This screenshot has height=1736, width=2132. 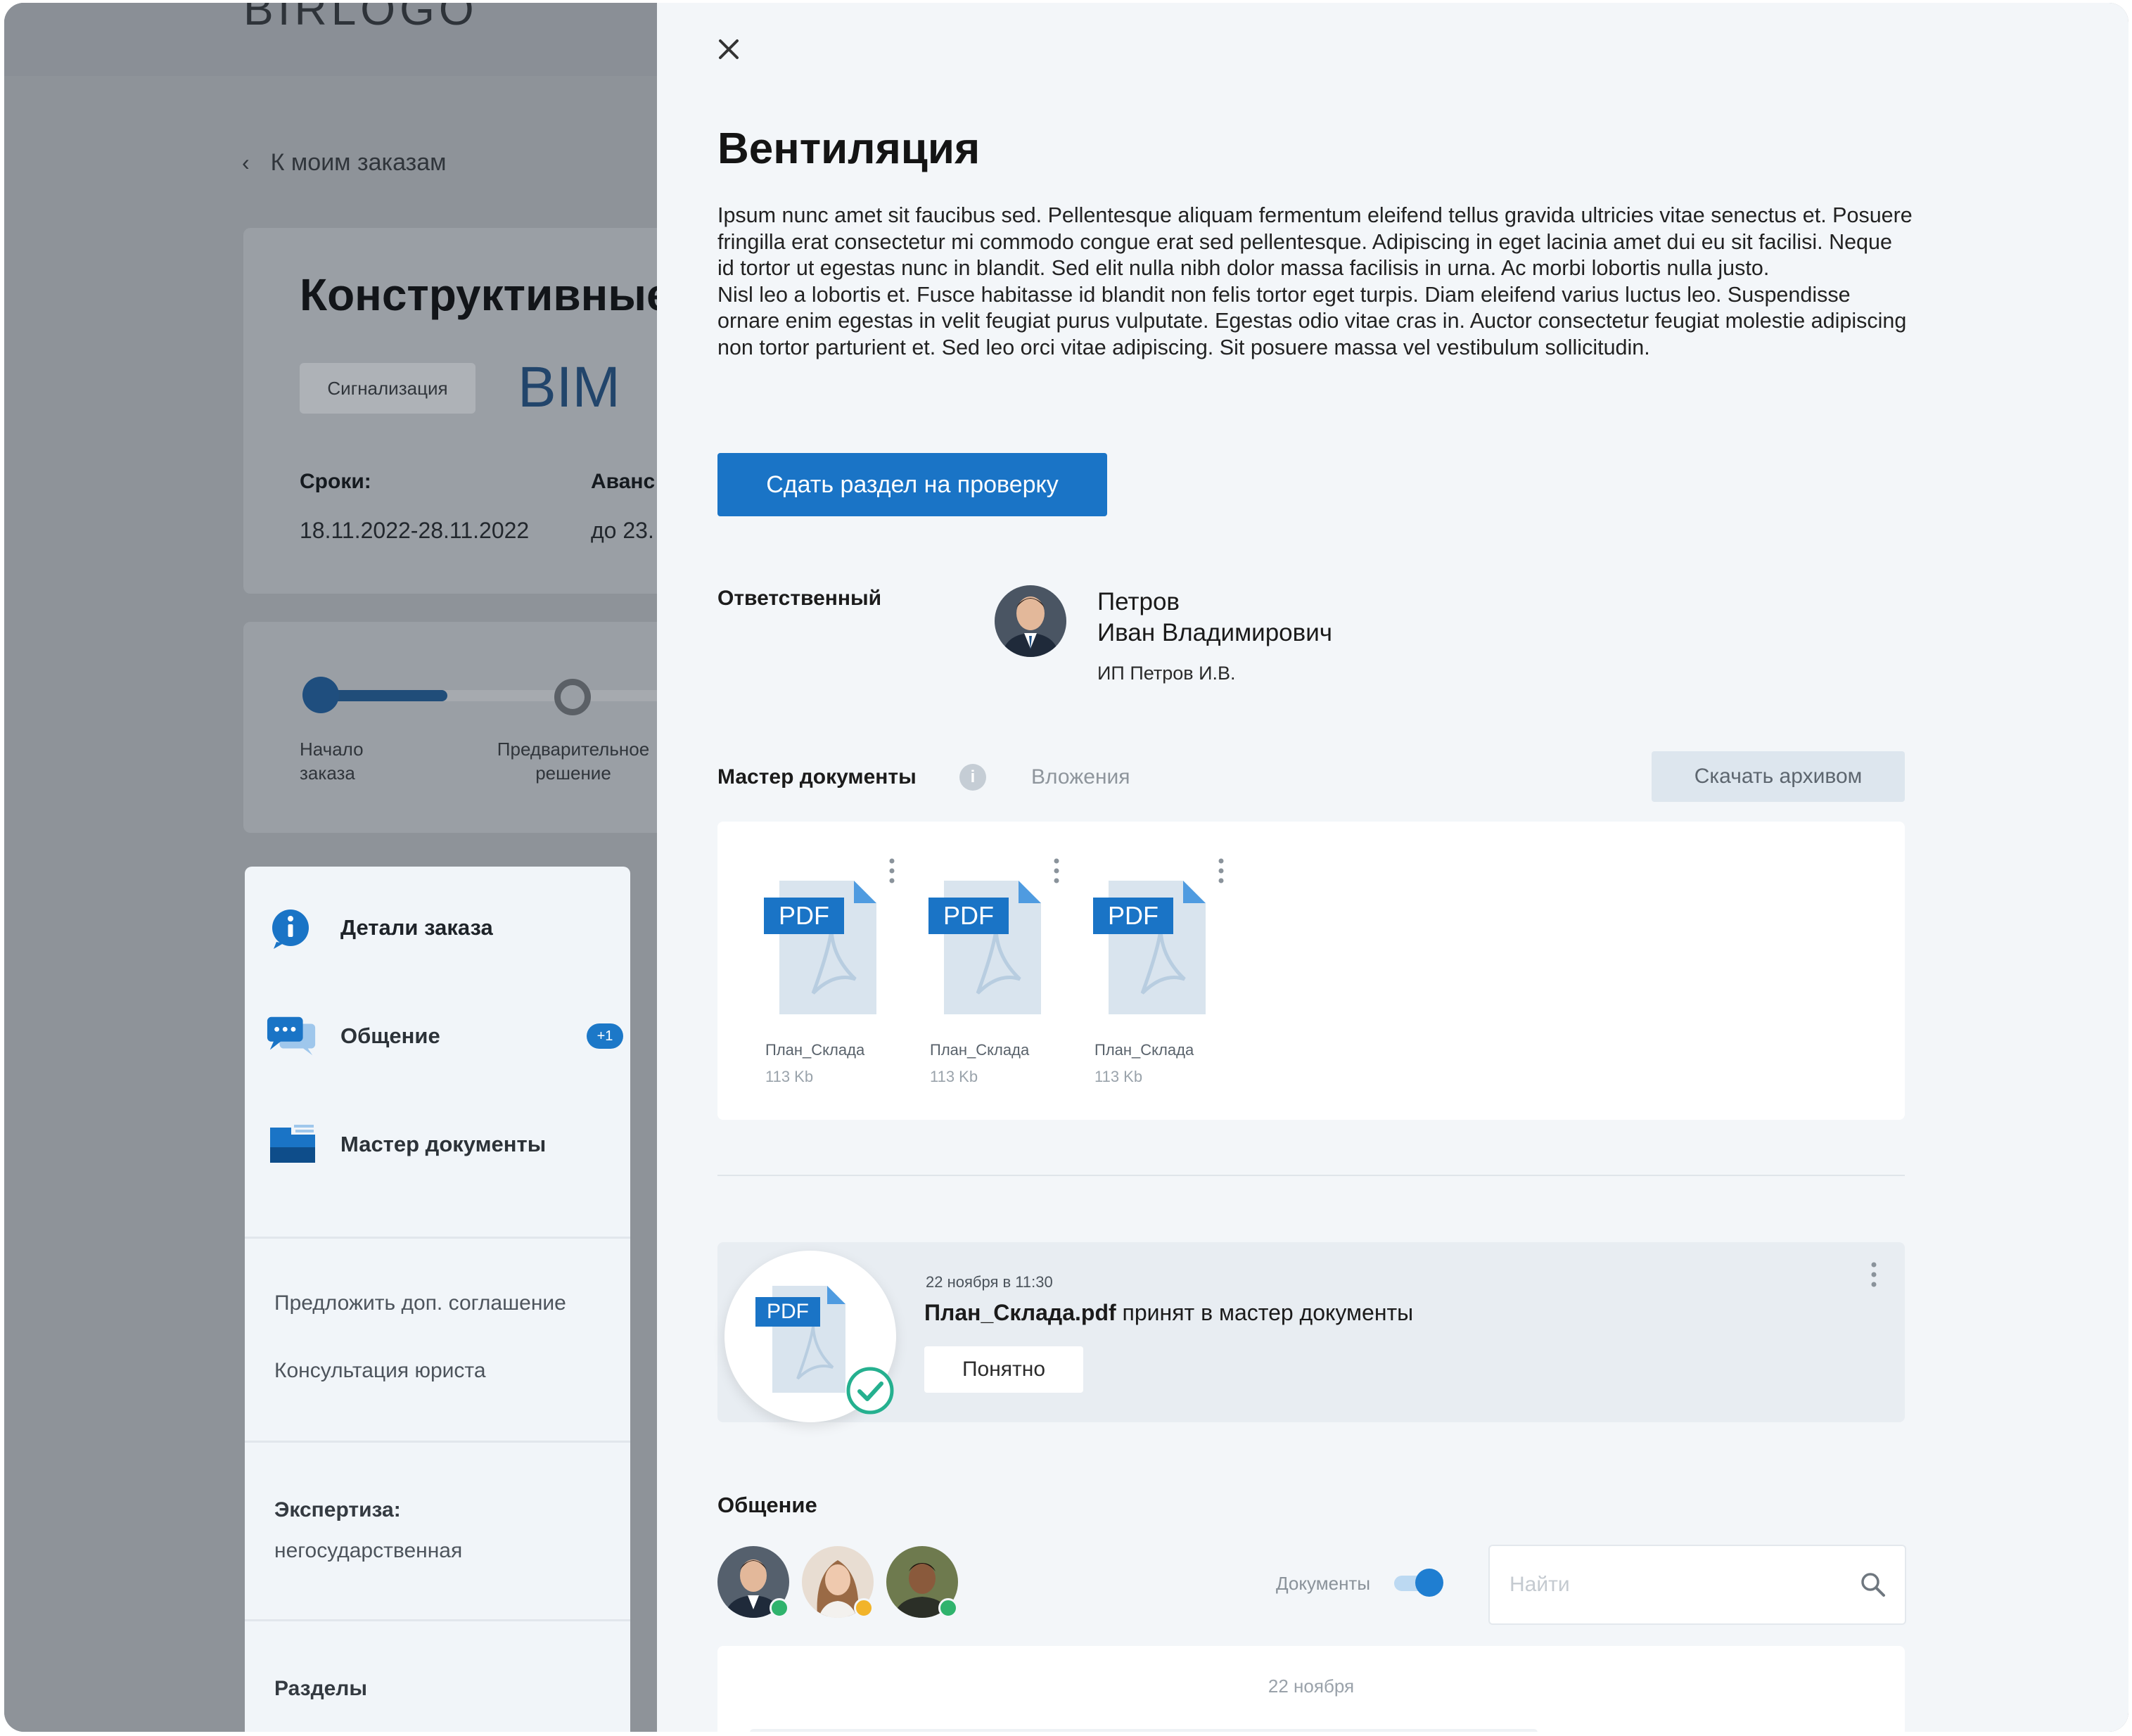 I want to click on sidebar-item-master-docs: Мастер документы, so click(x=406, y=1144).